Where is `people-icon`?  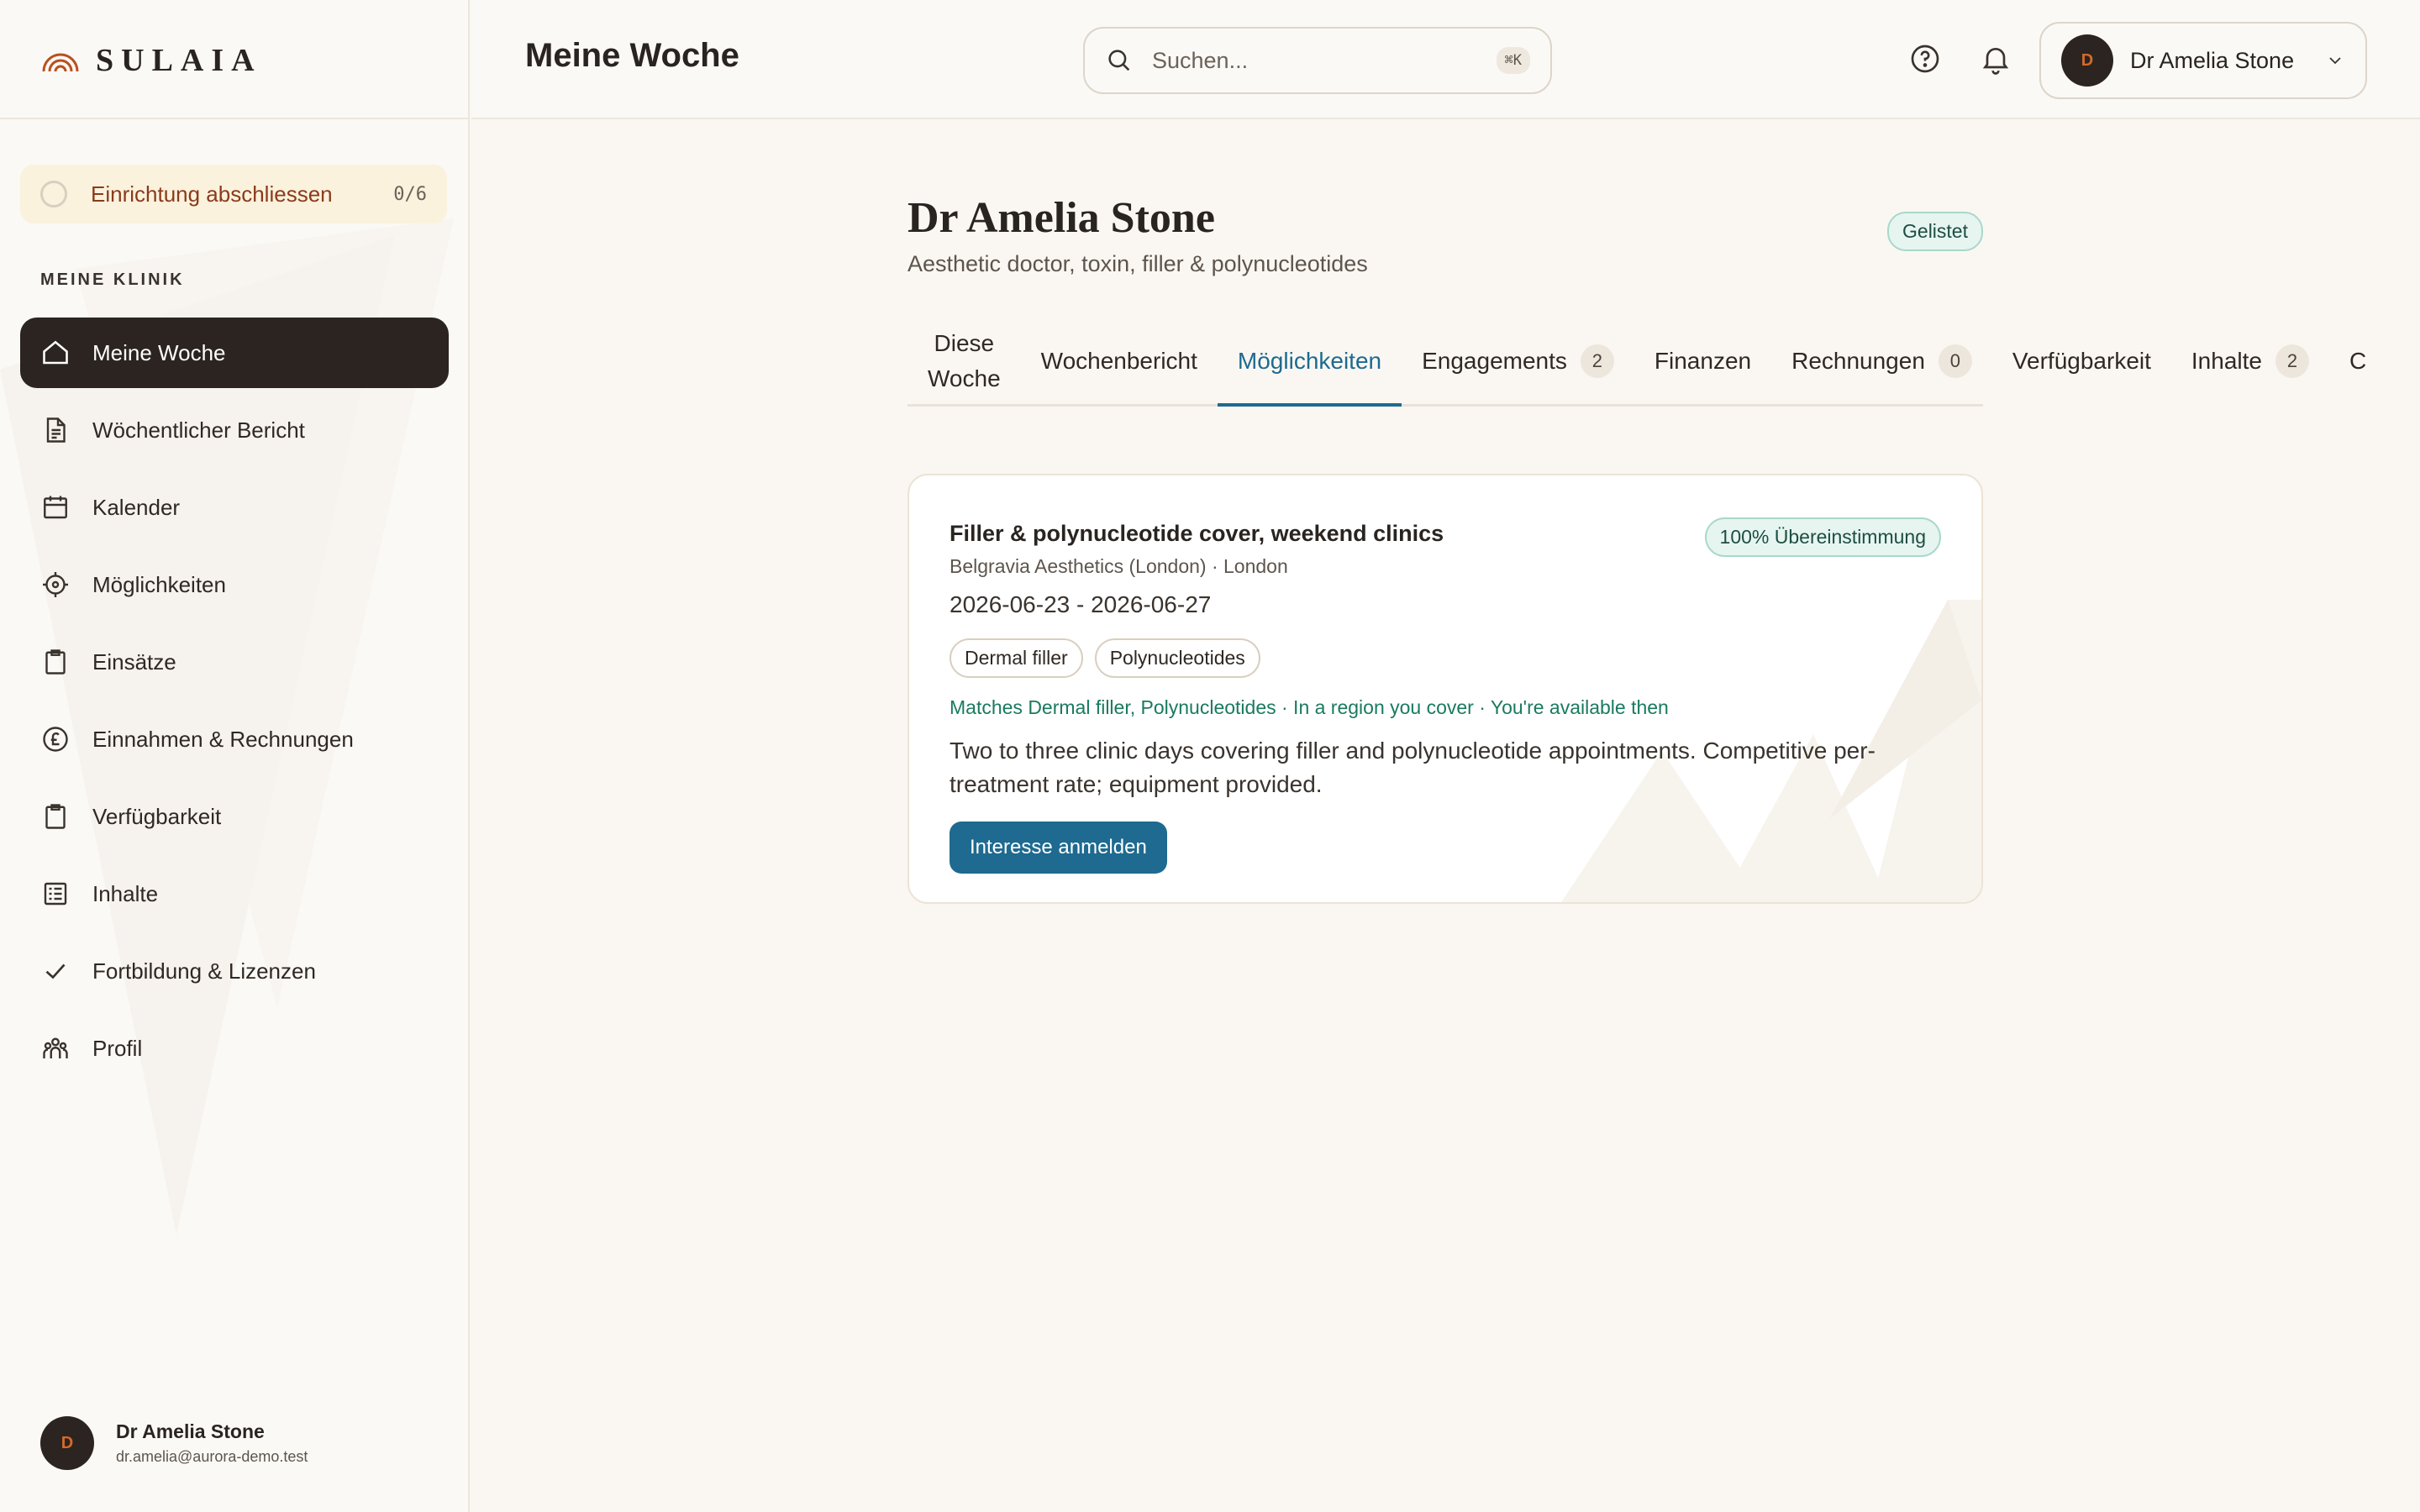
people-icon is located at coordinates (55, 1047).